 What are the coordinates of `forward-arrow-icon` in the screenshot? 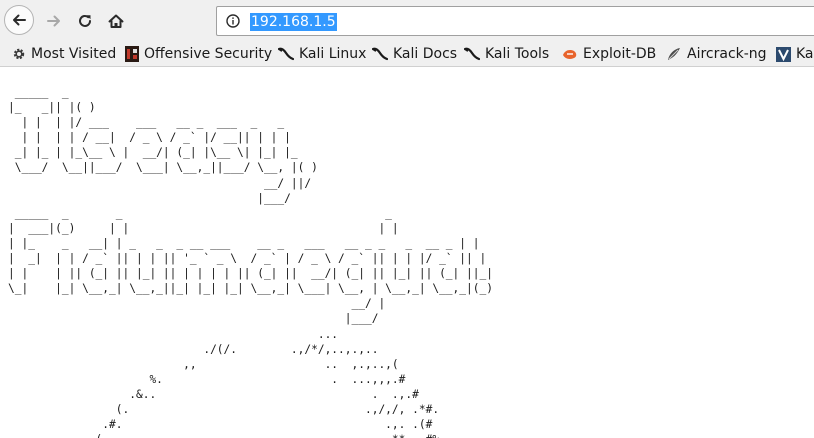 It's located at (53, 21).